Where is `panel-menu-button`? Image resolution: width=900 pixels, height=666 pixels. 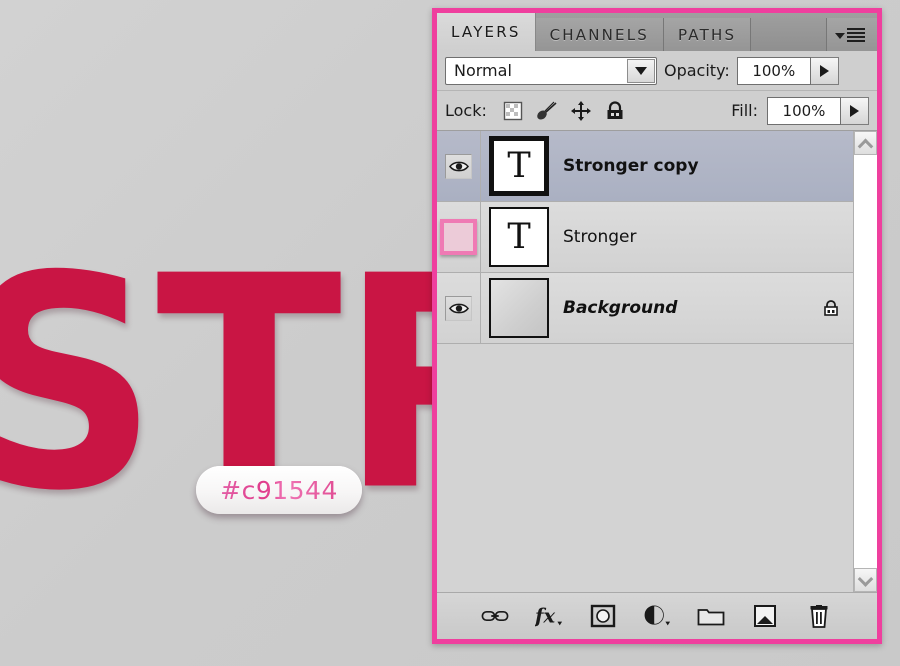
panel-menu-button is located at coordinates (851, 34).